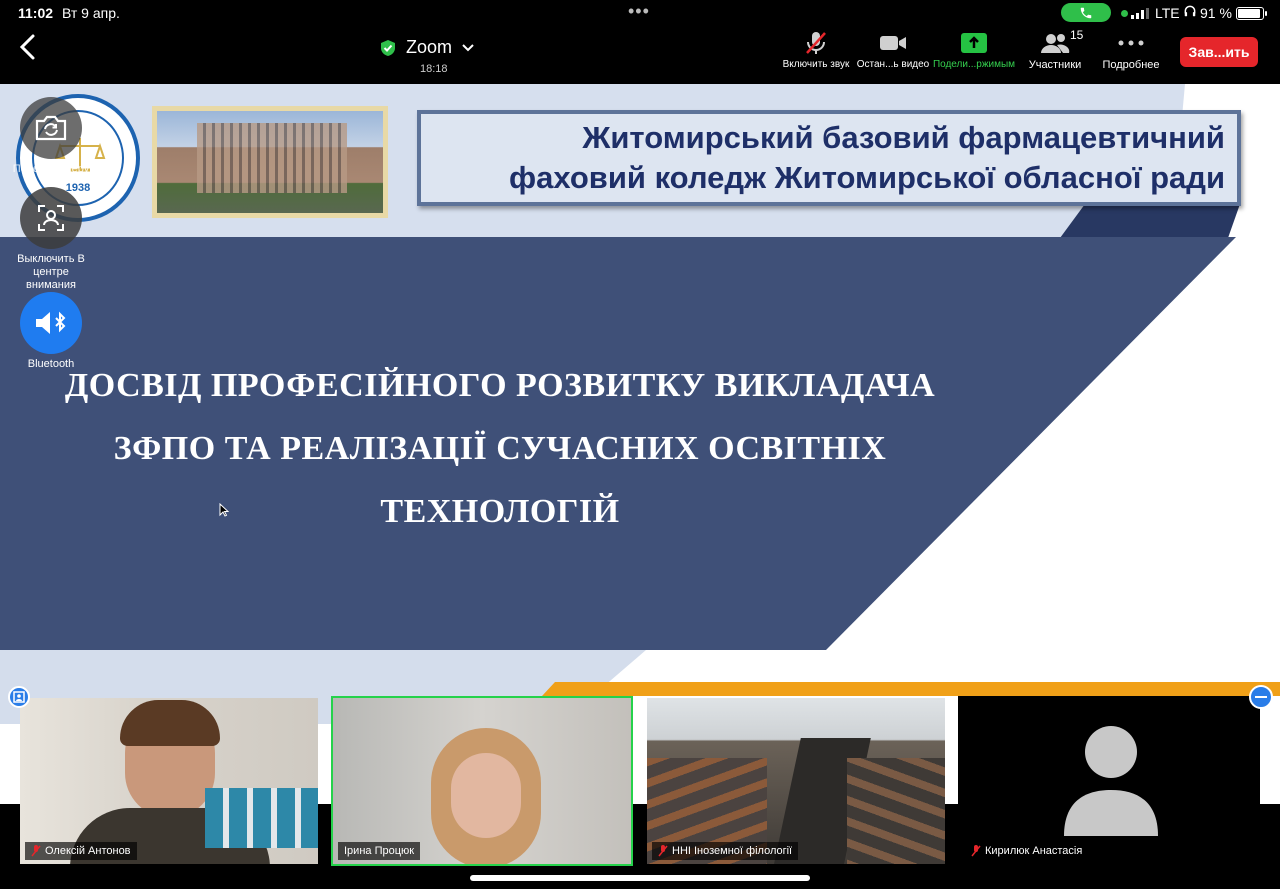  I want to click on college-building-photo, so click(270, 162).